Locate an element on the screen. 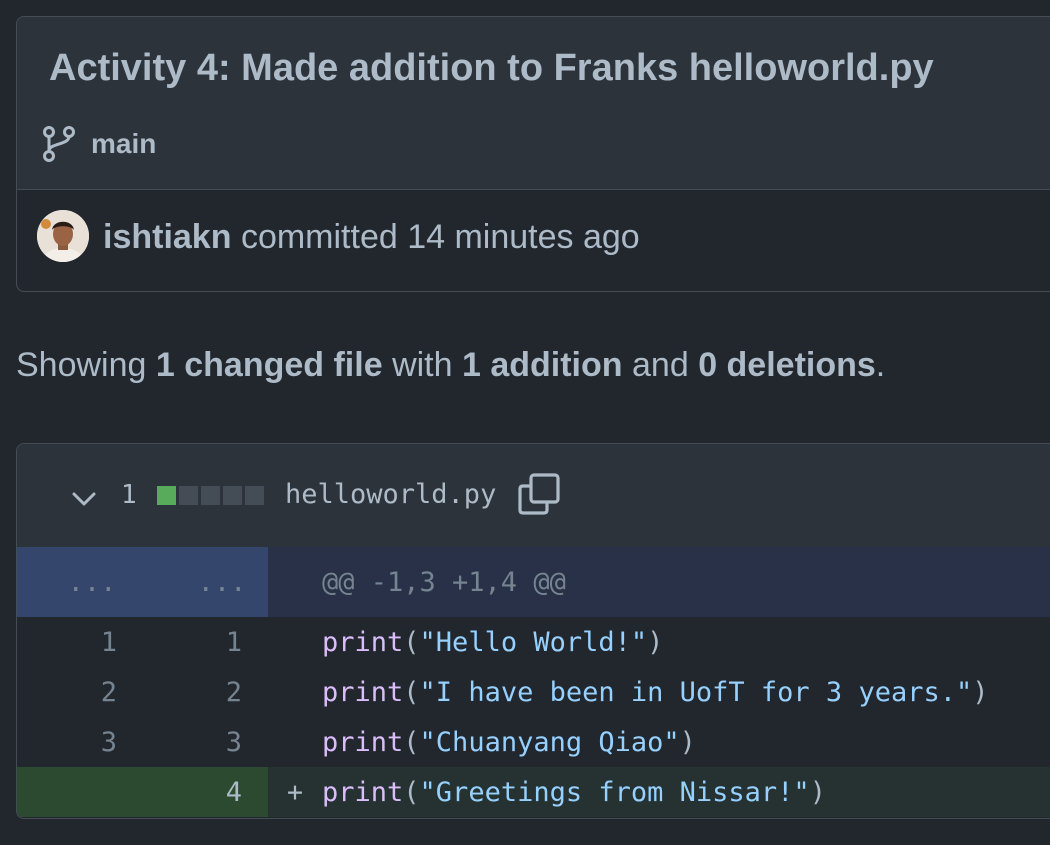 The height and width of the screenshot is (845, 1050). git-branch-icon is located at coordinates (59, 144).